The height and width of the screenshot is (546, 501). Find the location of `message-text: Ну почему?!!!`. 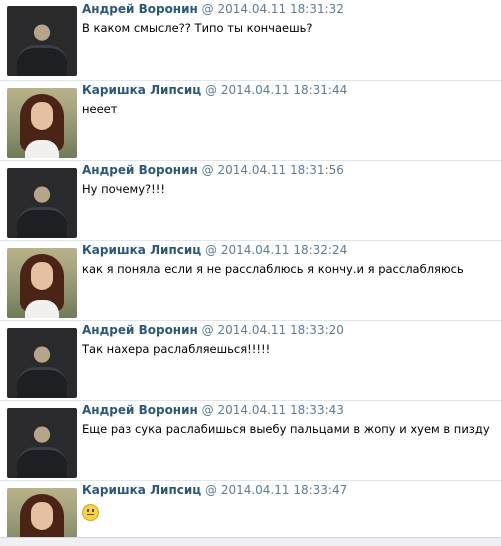

message-text: Ну почему?!!! is located at coordinates (123, 189).